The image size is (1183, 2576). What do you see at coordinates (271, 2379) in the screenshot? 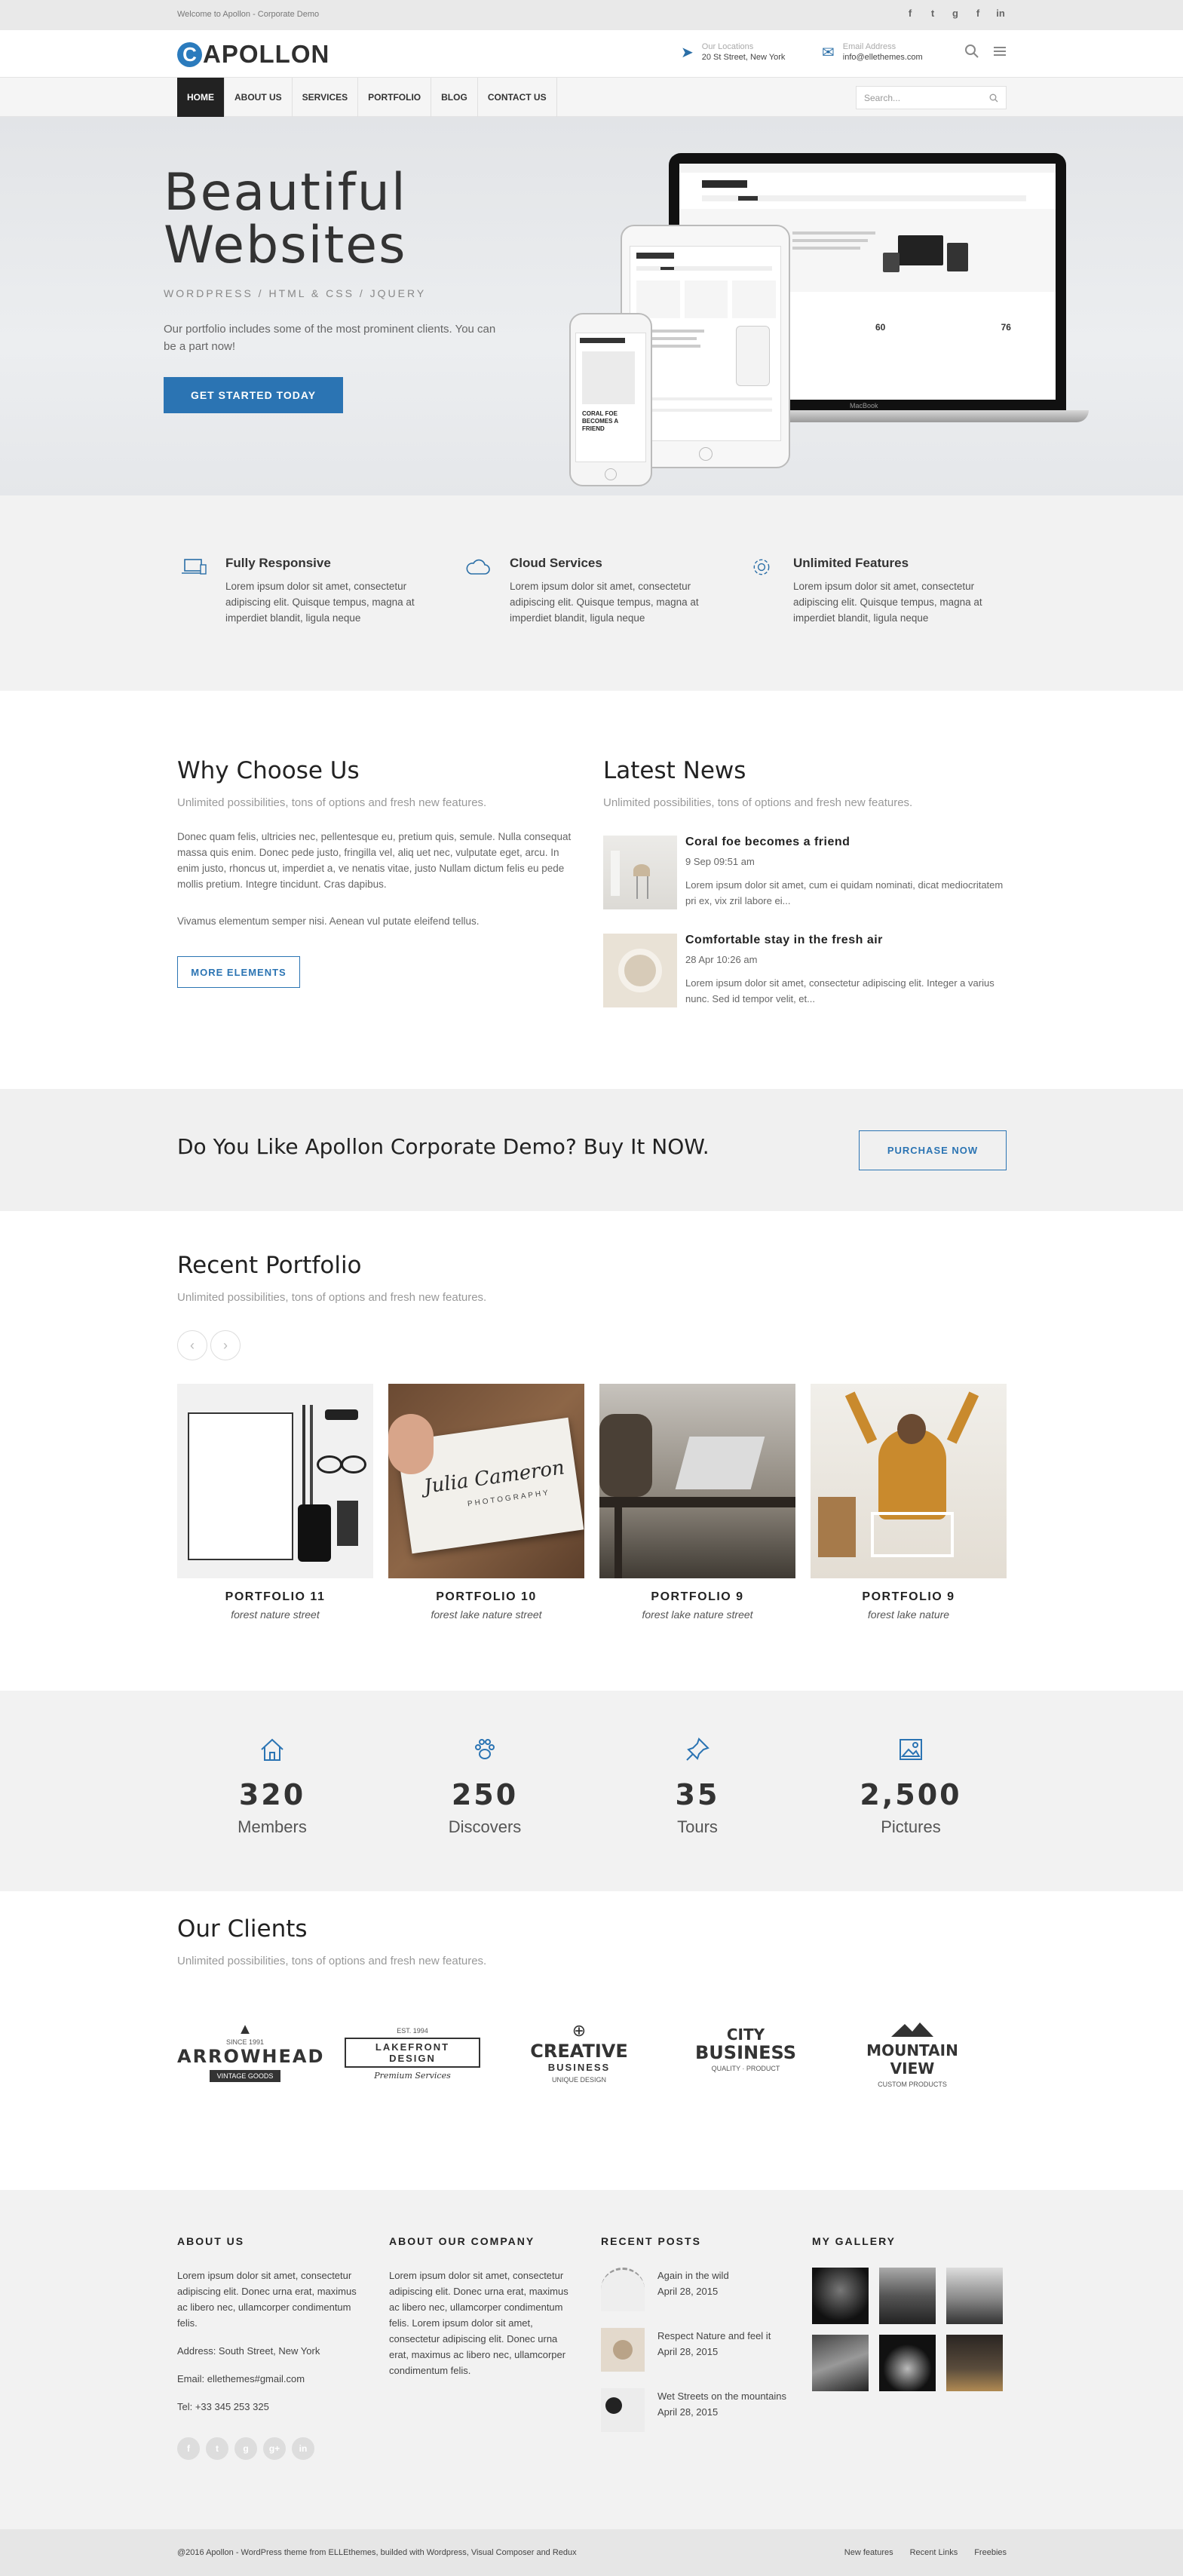
I see `footer-email: Email: ellethemes#gmail.com` at bounding box center [271, 2379].